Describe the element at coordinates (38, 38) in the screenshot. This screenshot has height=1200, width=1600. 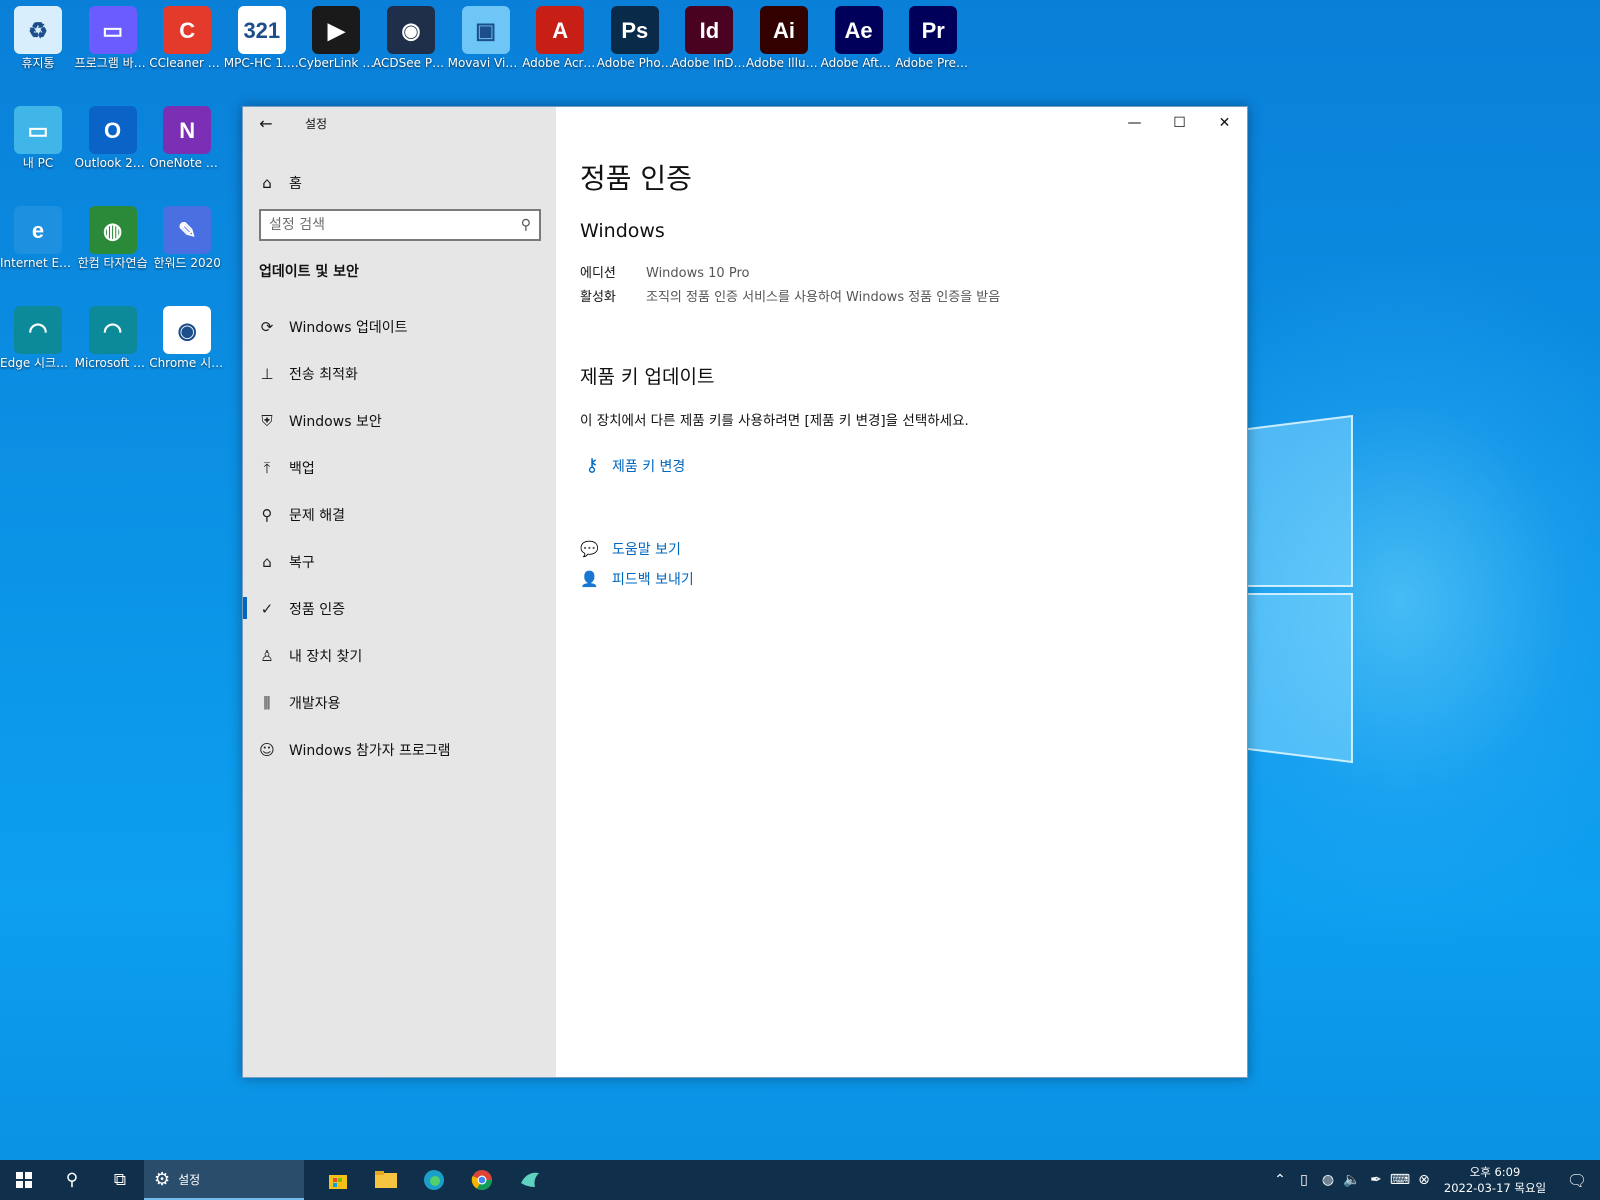
I see `desktop-icon: ♻ 휴지통` at that location.